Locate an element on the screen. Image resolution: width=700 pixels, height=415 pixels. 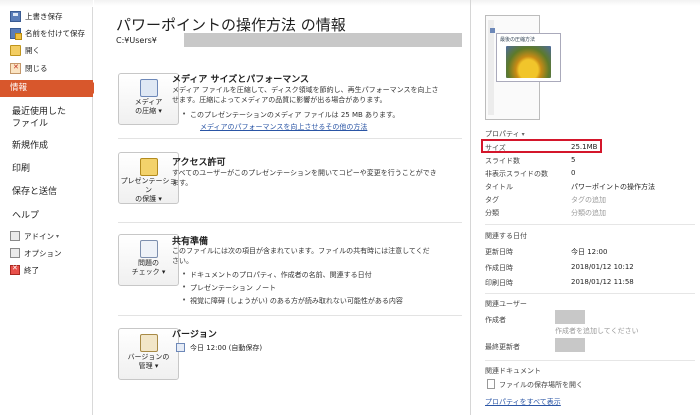
nav-print: 印刷 is located at coordinates (21, 169).